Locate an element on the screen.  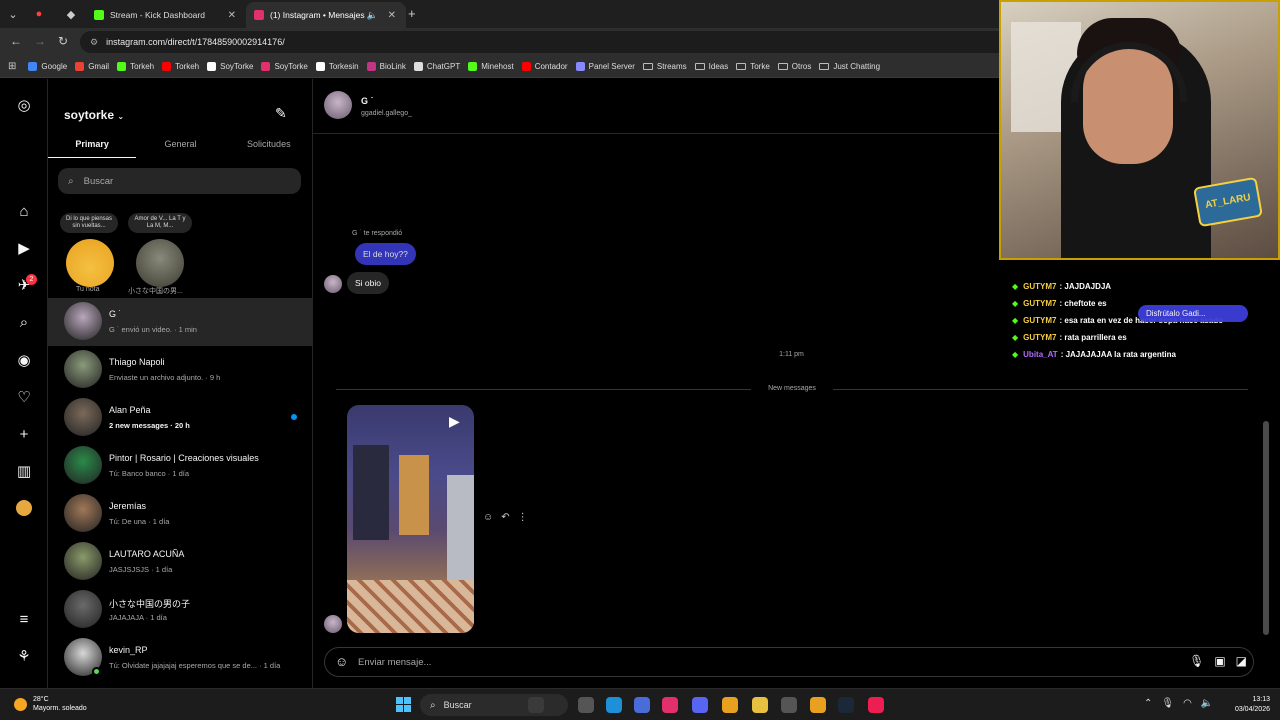
message-input: ☺ Enviar mensaje... 🎙 ▣ ◪ is located at coordinates (789, 662).